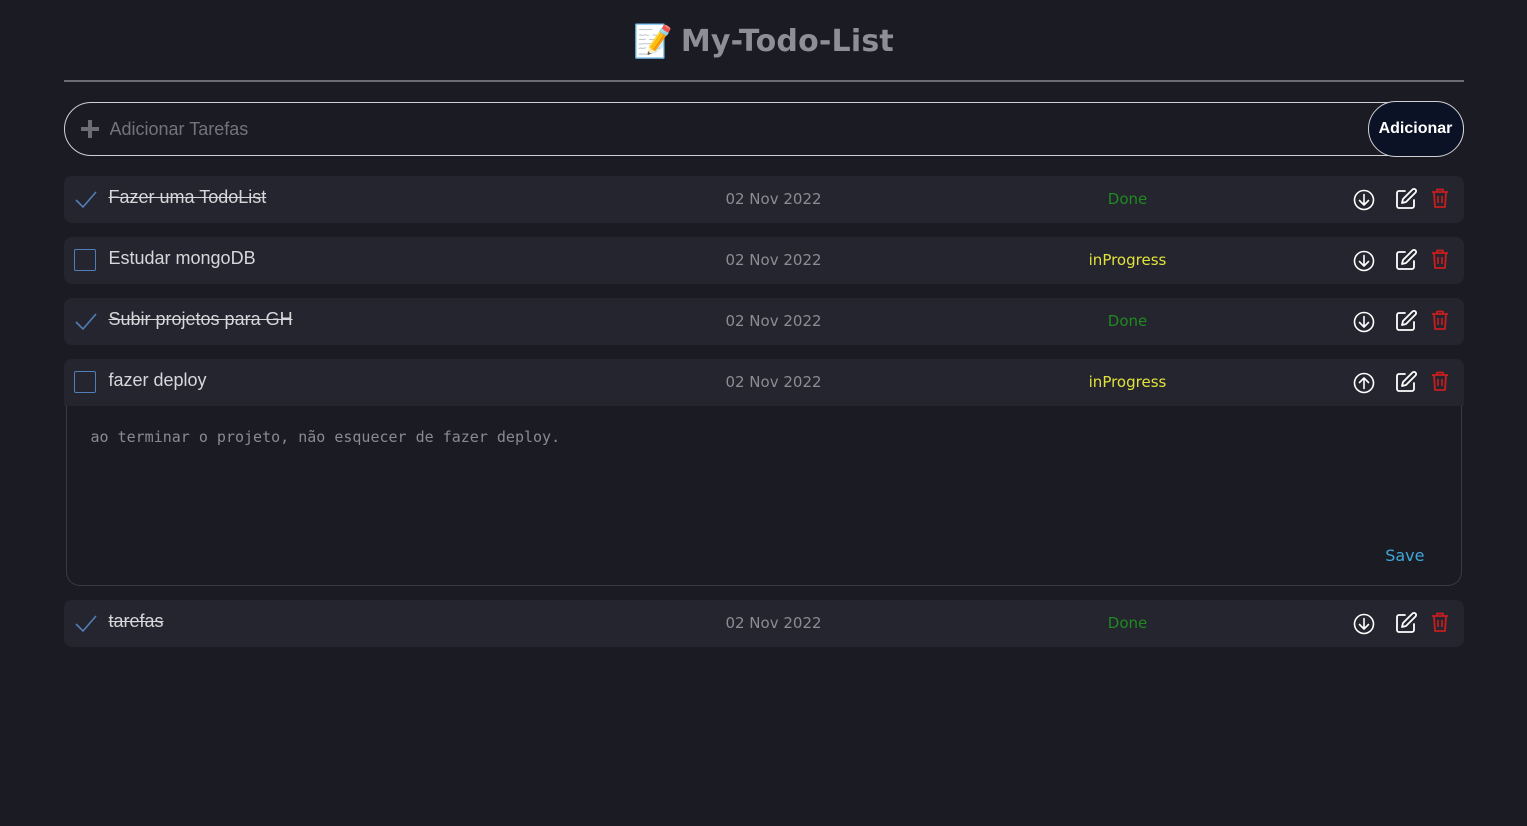 This screenshot has height=826, width=1527. I want to click on page-header: 📝 My-Todo-List, so click(764, 41).